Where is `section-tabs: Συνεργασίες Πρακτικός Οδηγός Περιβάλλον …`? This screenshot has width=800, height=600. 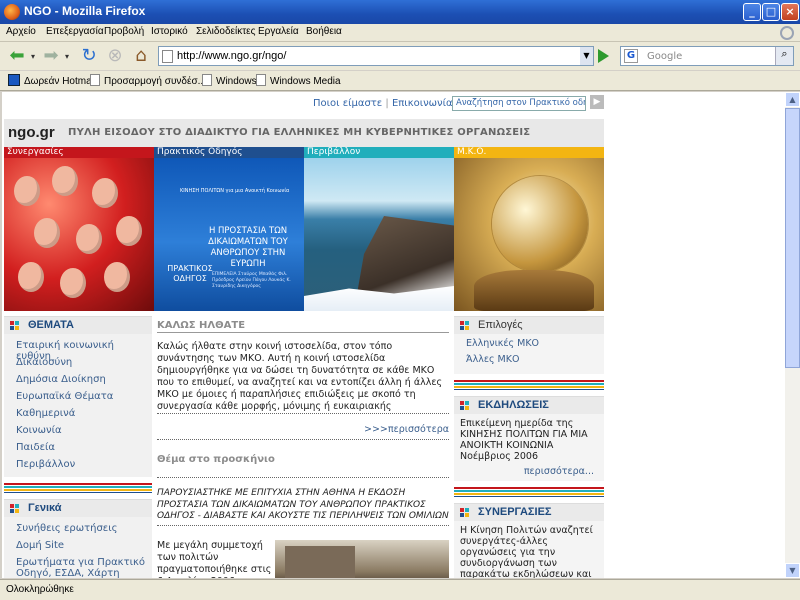 section-tabs: Συνεργασίες Πρακτικός Οδηγός Περιβάλλον … is located at coordinates (304, 152).